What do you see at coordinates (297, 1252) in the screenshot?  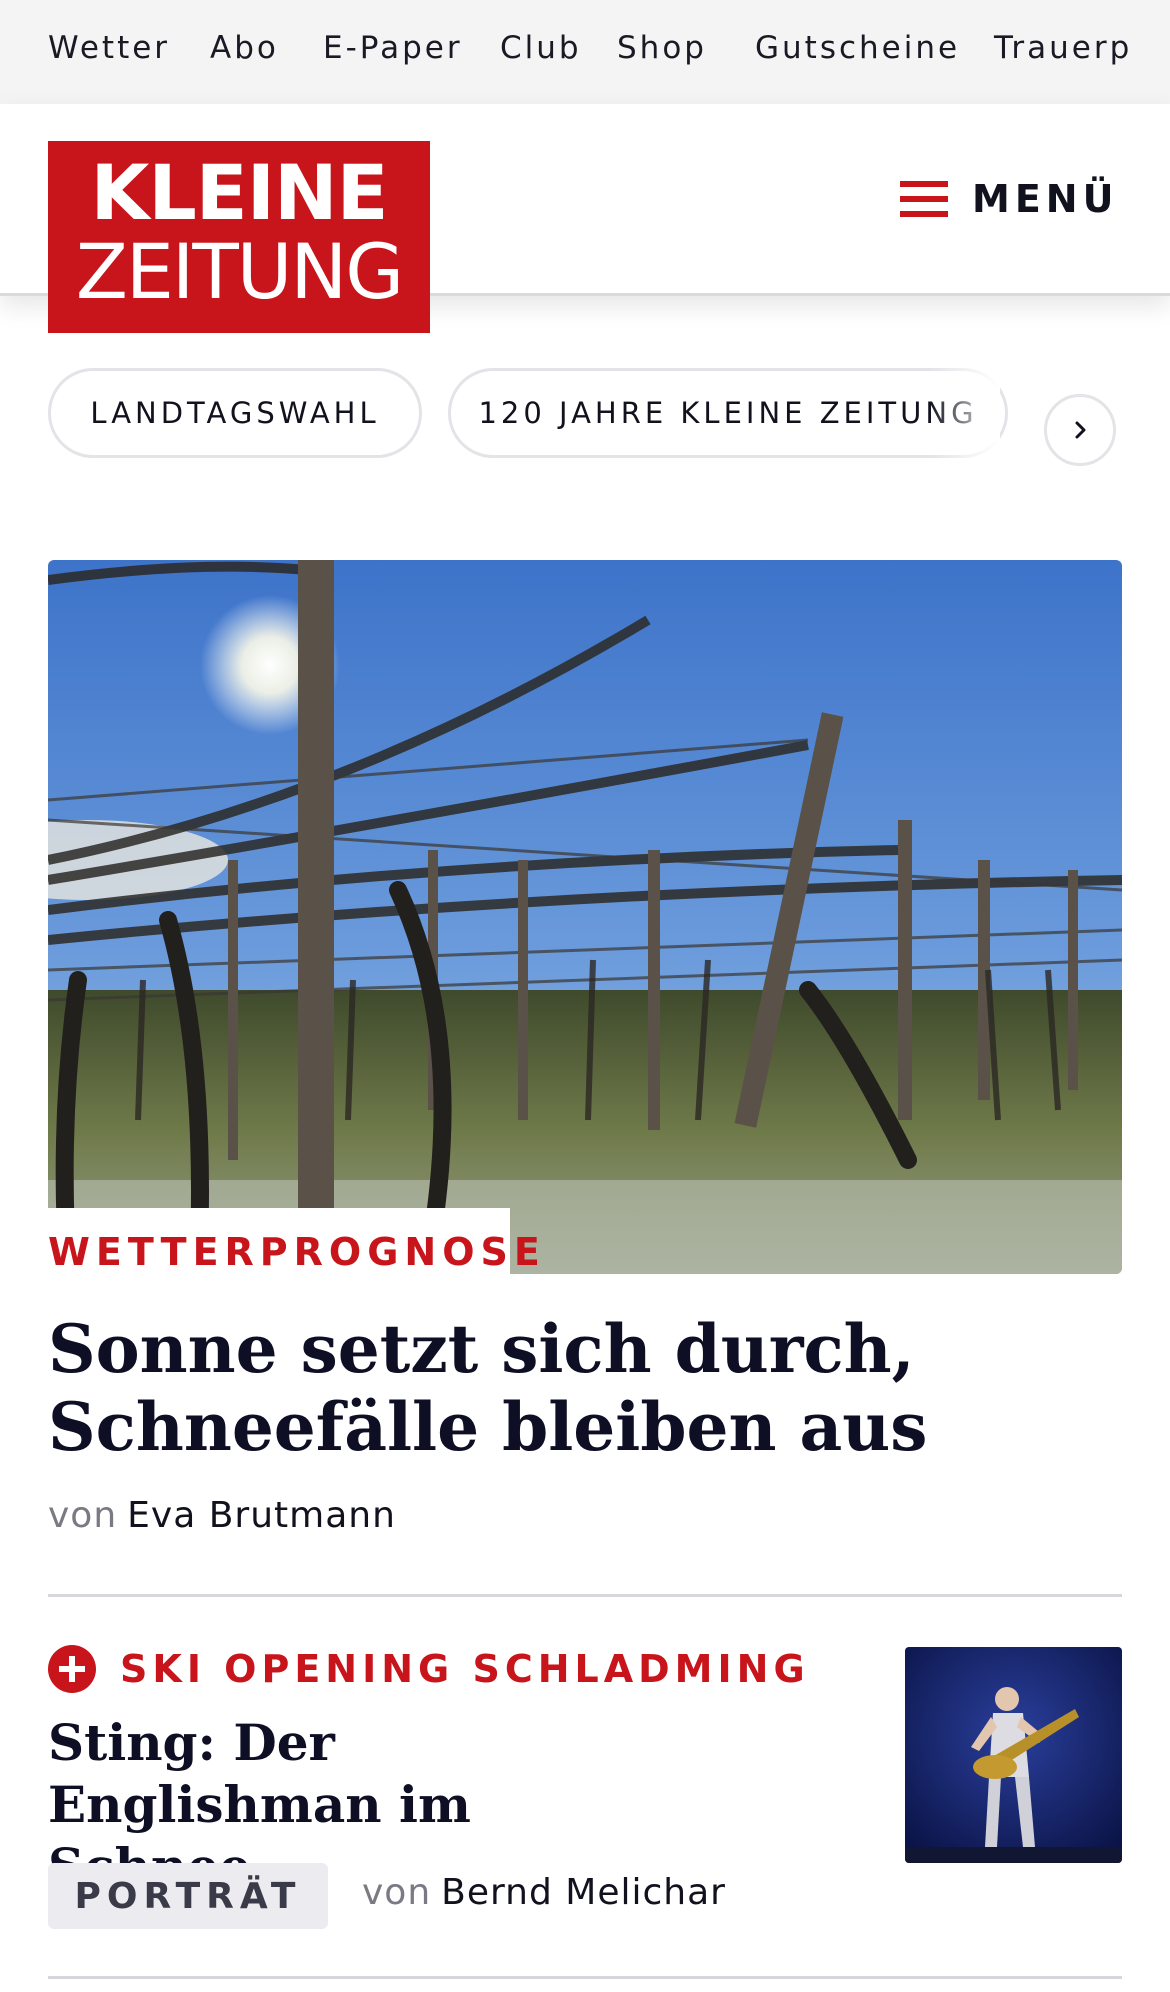 I see `hero-kicker: WETTERPROGNOSE` at bounding box center [297, 1252].